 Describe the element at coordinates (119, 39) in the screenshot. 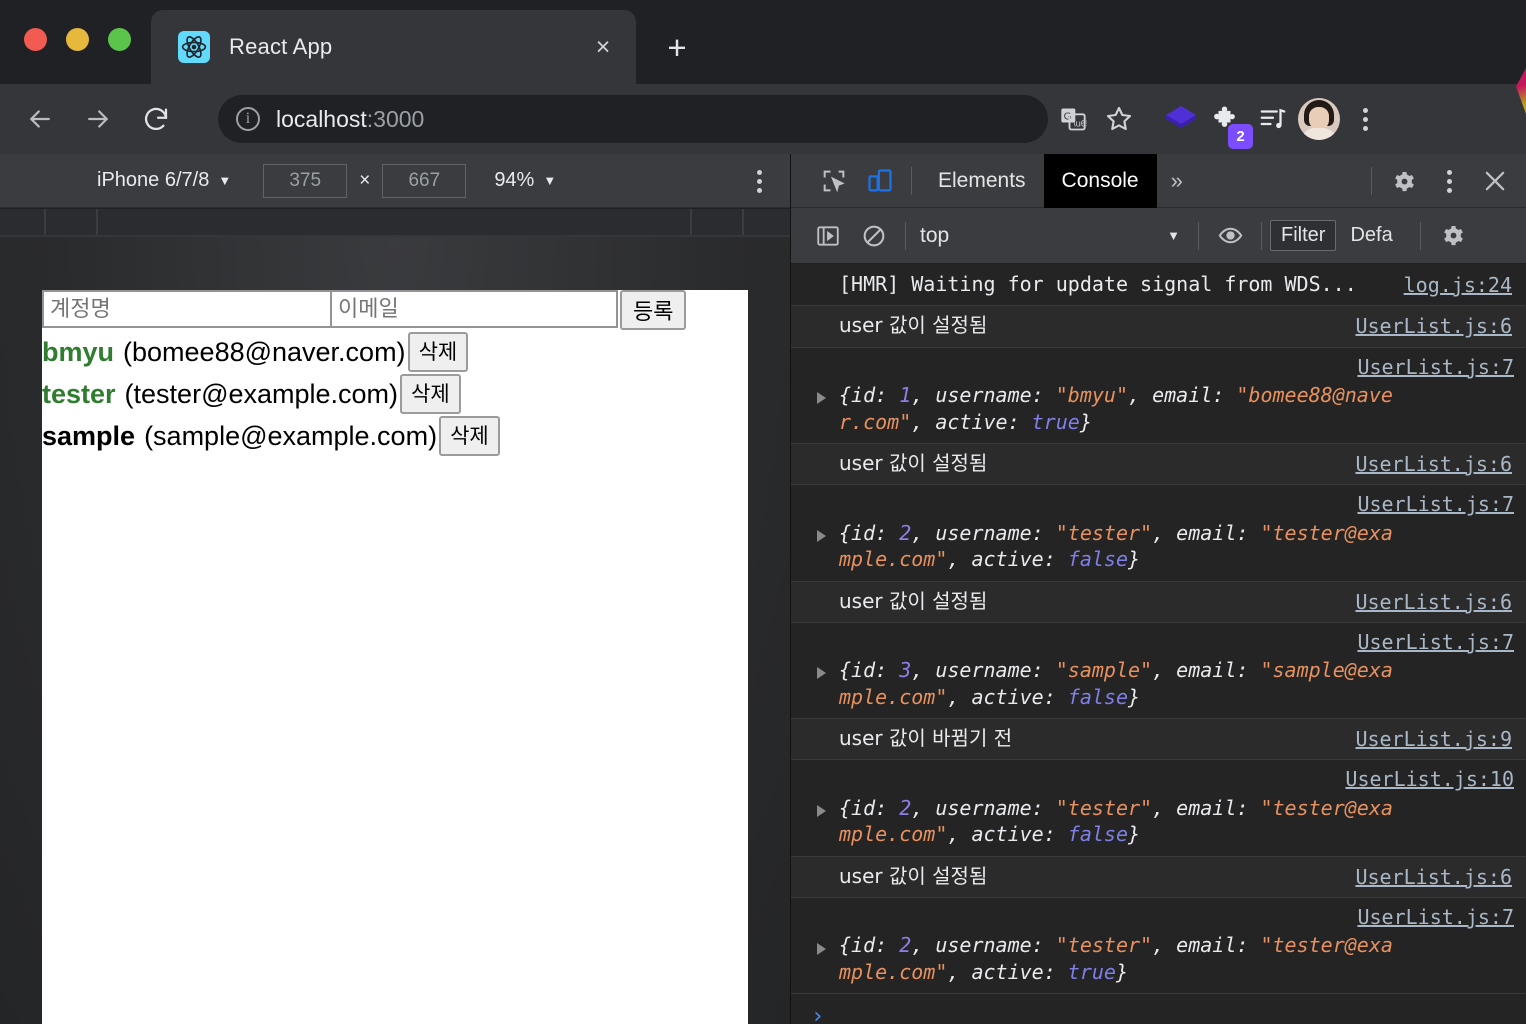

I see `maximize-window-button` at that location.